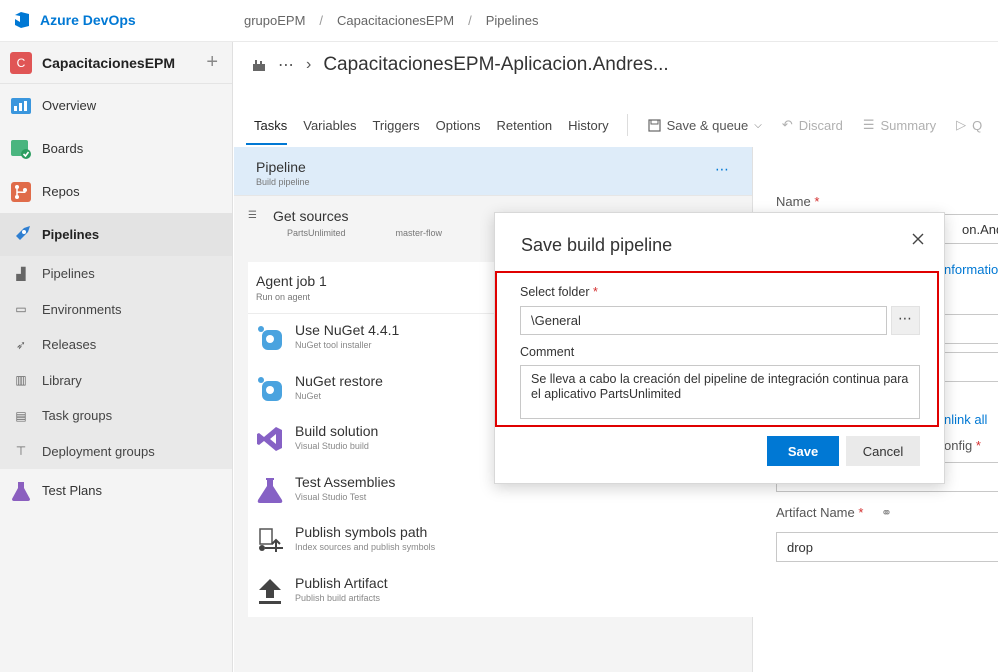 The width and height of the screenshot is (998, 672). What do you see at coordinates (905, 320) in the screenshot?
I see `browse-folder-button: ⋯` at bounding box center [905, 320].